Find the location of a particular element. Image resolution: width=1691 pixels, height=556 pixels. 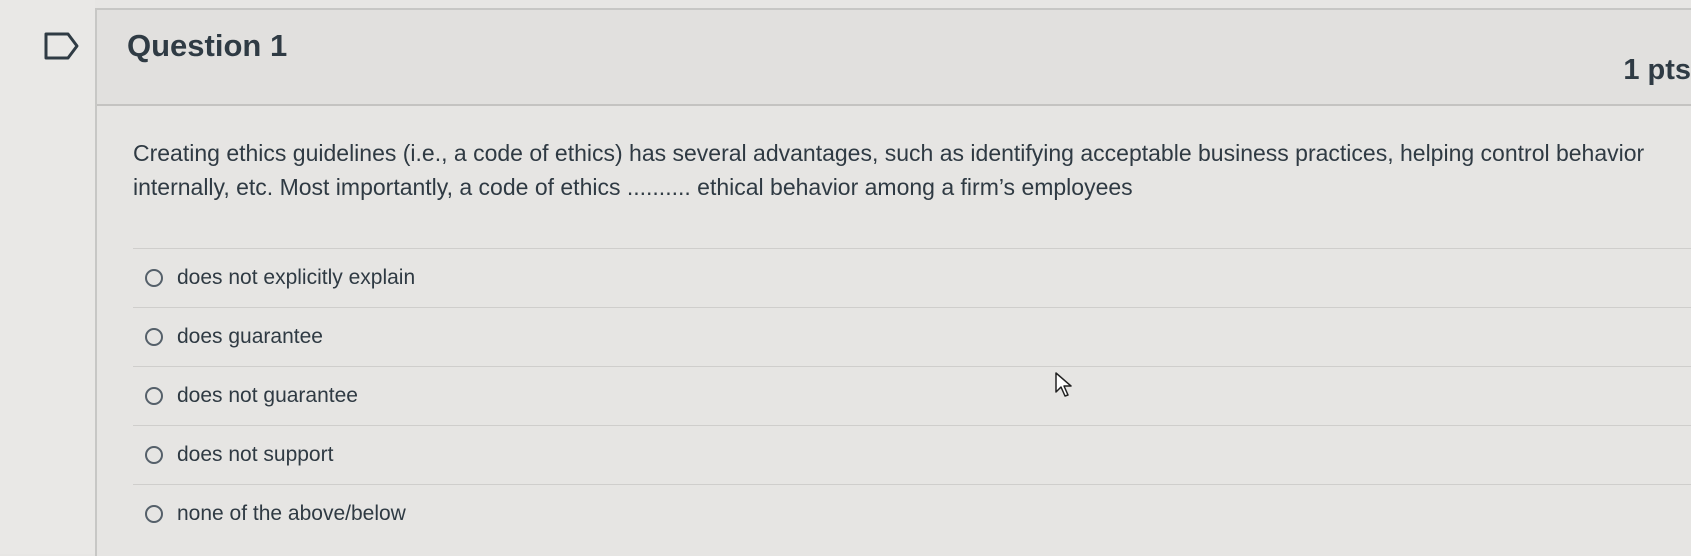

answer-option: does guarantee is located at coordinates (912, 336).